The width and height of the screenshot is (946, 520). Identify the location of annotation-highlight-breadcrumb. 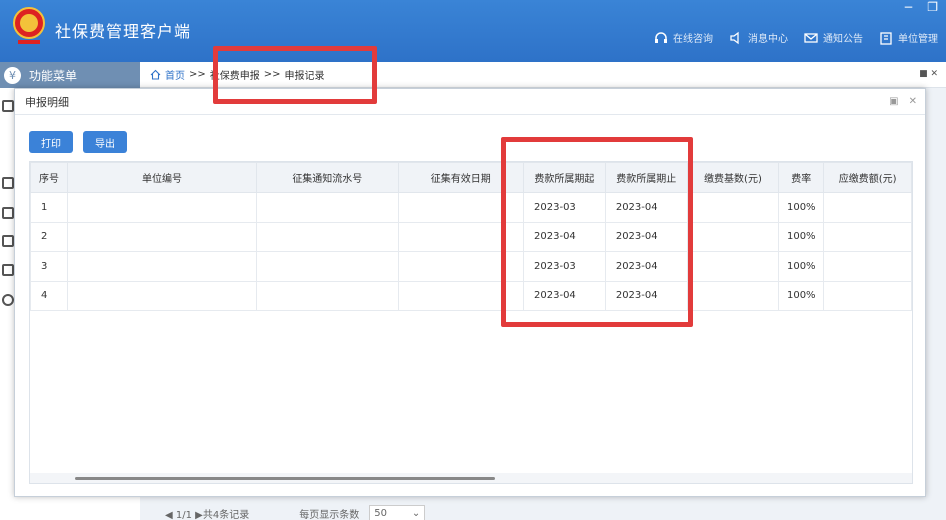
(295, 75).